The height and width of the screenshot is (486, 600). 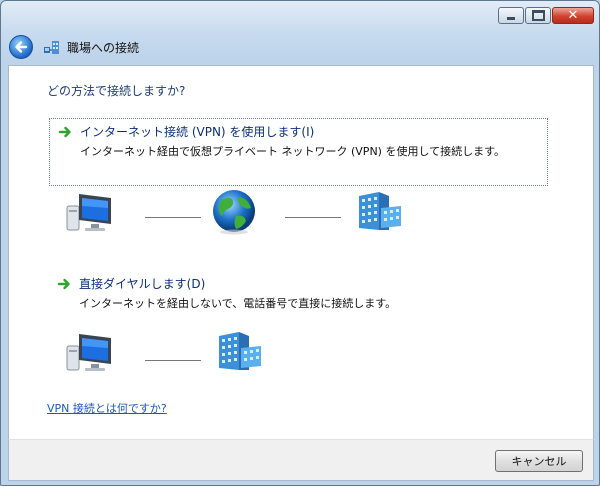 I want to click on maximize-icon, so click(x=538, y=15).